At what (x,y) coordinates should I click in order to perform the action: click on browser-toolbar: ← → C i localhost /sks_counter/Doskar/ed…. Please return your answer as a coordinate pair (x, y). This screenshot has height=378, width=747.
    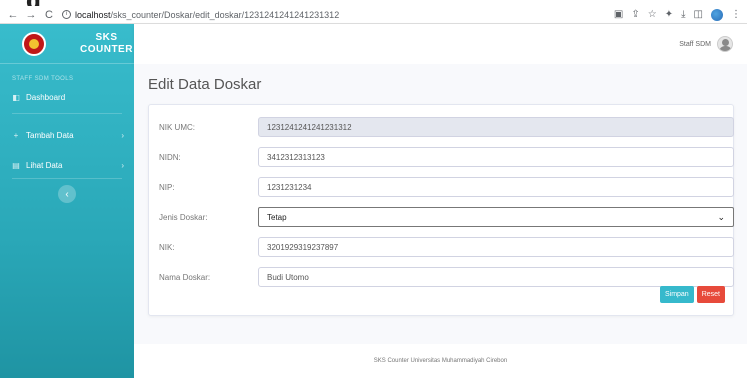
    Looking at the image, I should click on (373, 15).